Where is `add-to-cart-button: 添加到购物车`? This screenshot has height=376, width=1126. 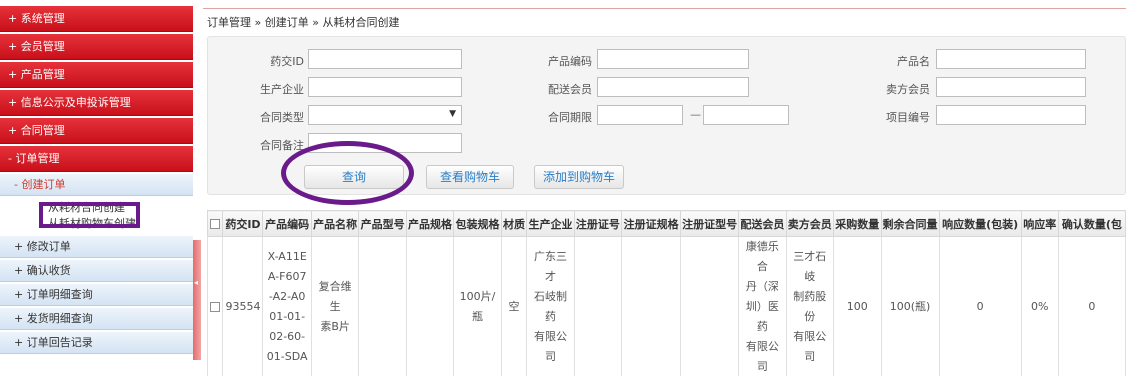 add-to-cart-button: 添加到购物车 is located at coordinates (579, 177).